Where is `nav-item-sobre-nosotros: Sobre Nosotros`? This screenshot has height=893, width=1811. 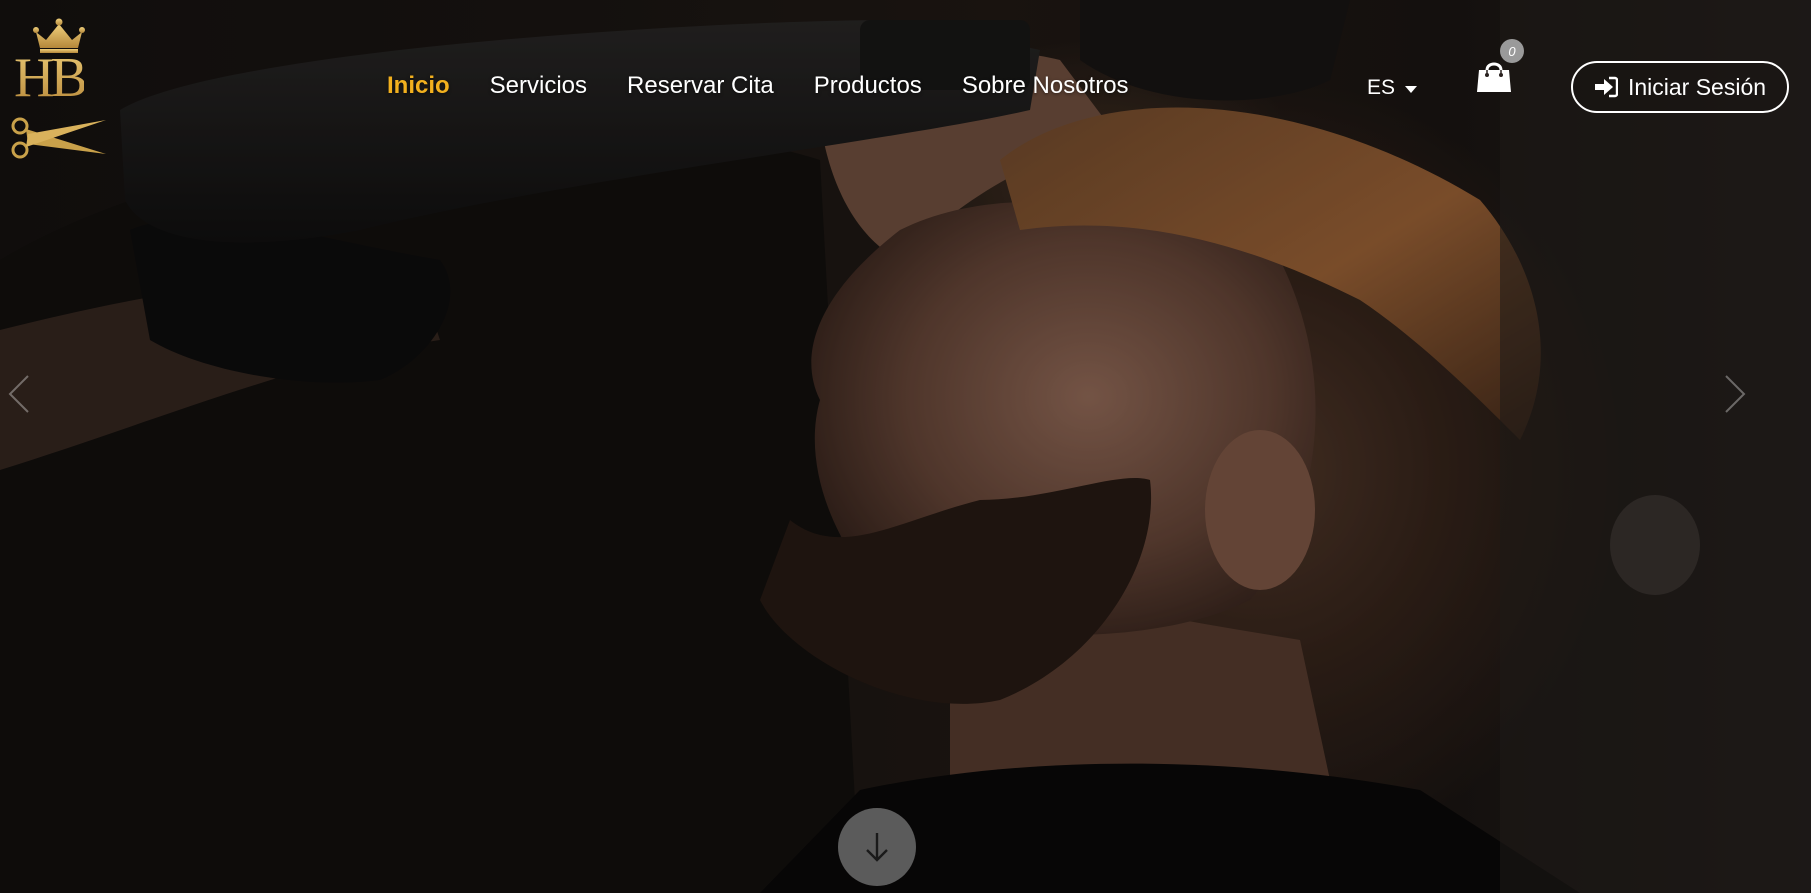
nav-item-sobre-nosotros: Sobre Nosotros is located at coordinates (1045, 86).